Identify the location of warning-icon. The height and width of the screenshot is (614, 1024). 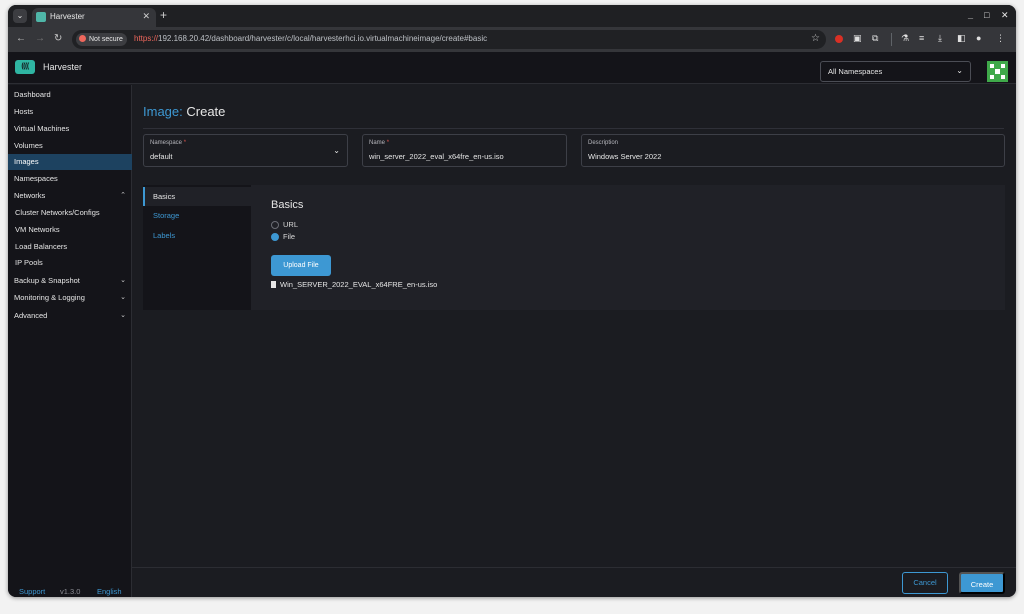
(82, 38).